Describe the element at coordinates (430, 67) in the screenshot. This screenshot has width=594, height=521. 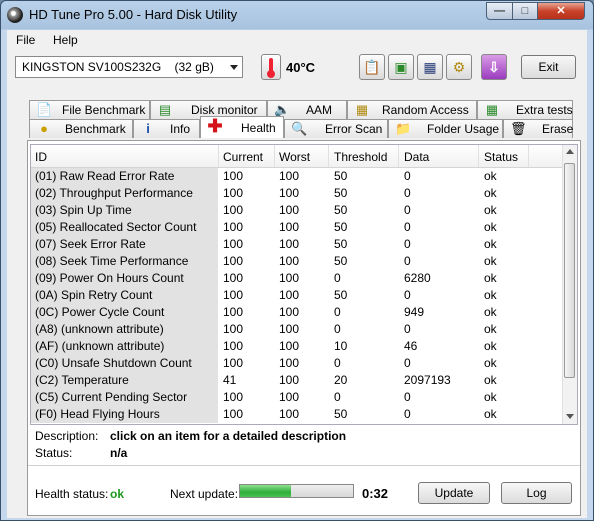
I see `save-button: ▦` at that location.